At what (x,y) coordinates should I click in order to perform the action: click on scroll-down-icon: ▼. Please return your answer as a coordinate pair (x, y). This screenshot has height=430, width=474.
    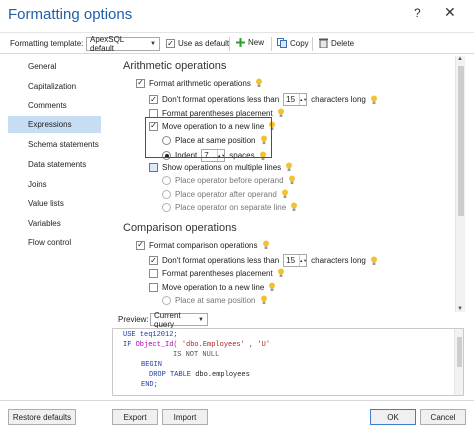
    Looking at the image, I should click on (460, 309).